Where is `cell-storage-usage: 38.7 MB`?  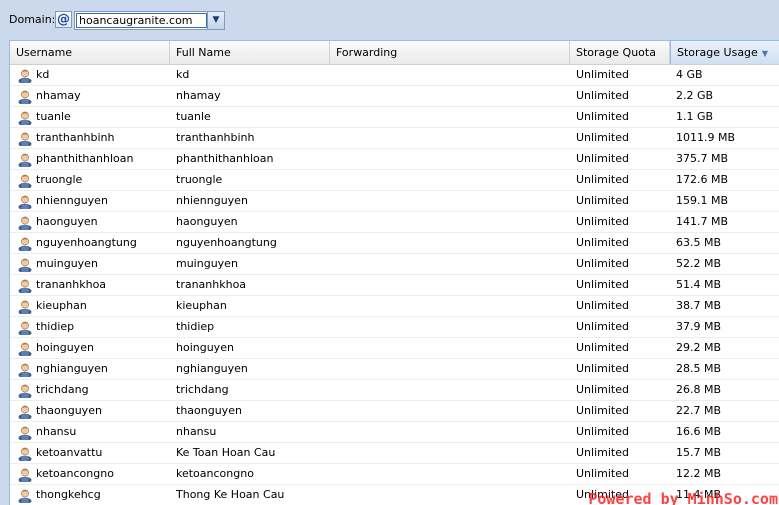 cell-storage-usage: 38.7 MB is located at coordinates (699, 305).